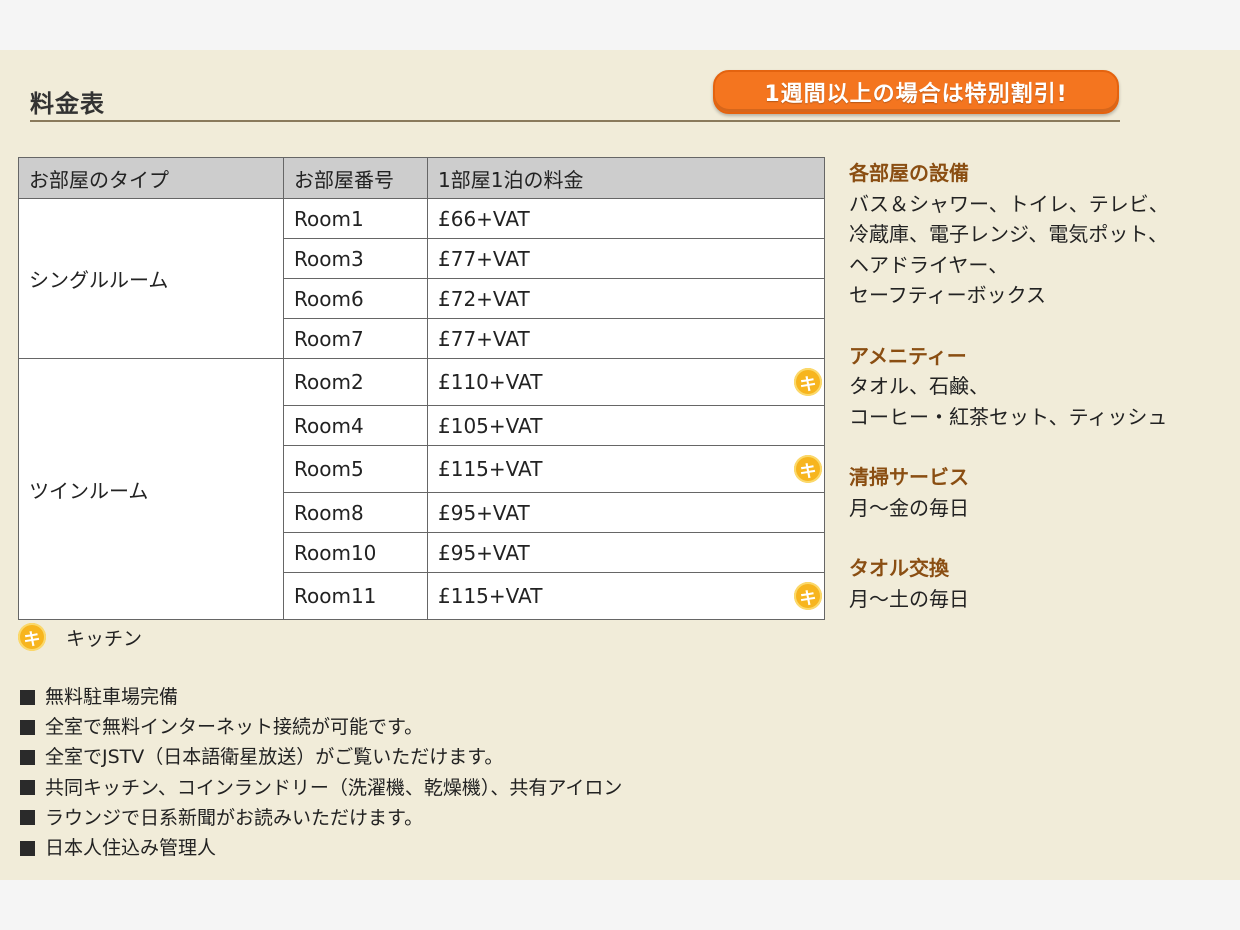 The width and height of the screenshot is (1240, 930). What do you see at coordinates (321, 848) in the screenshot?
I see `list-item: 日本人住込み管理人` at bounding box center [321, 848].